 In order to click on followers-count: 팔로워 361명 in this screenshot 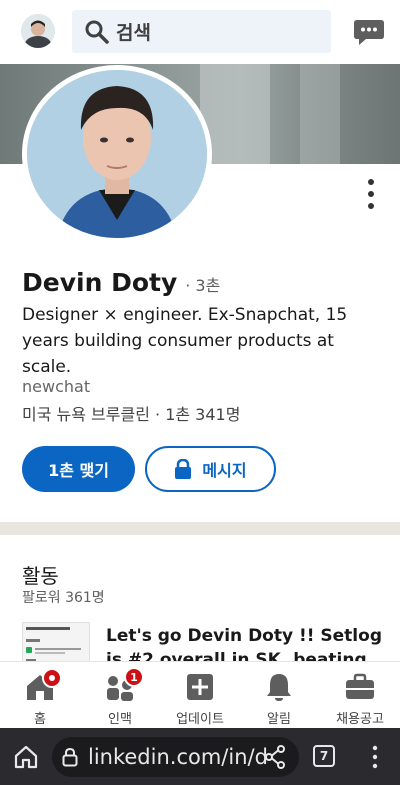, I will do `click(63, 598)`.